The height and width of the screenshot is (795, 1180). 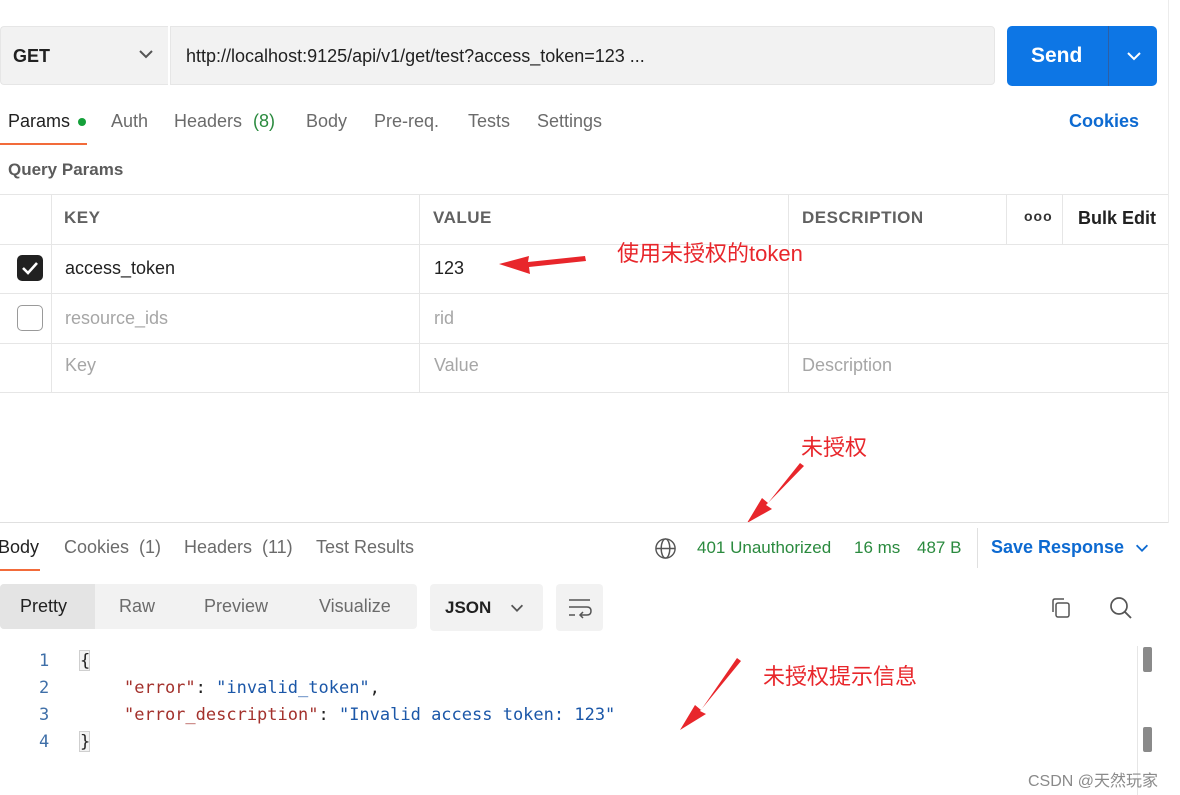 I want to click on line-number: 4, so click(x=44, y=742).